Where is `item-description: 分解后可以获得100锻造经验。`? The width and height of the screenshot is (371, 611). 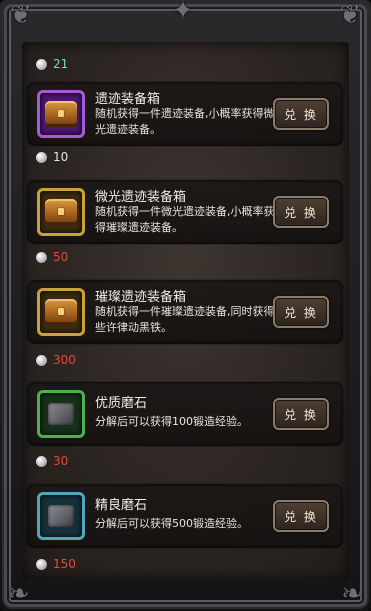 item-description: 分解后可以获得100锻造经验。 is located at coordinates (171, 421).